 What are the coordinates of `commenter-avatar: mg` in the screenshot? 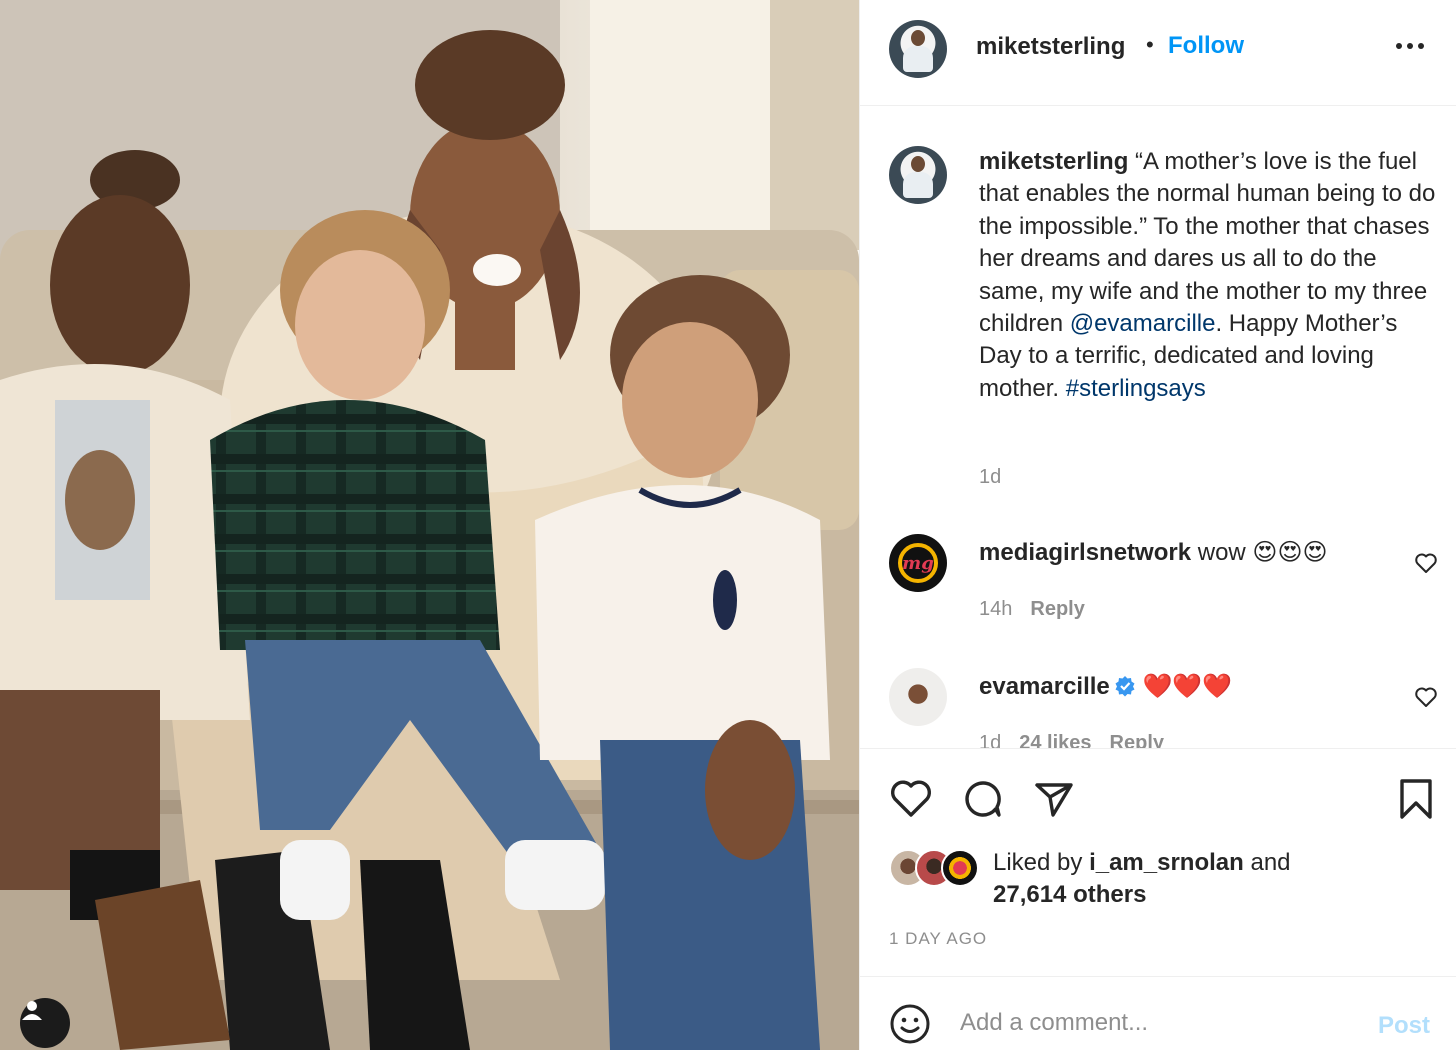 It's located at (918, 563).